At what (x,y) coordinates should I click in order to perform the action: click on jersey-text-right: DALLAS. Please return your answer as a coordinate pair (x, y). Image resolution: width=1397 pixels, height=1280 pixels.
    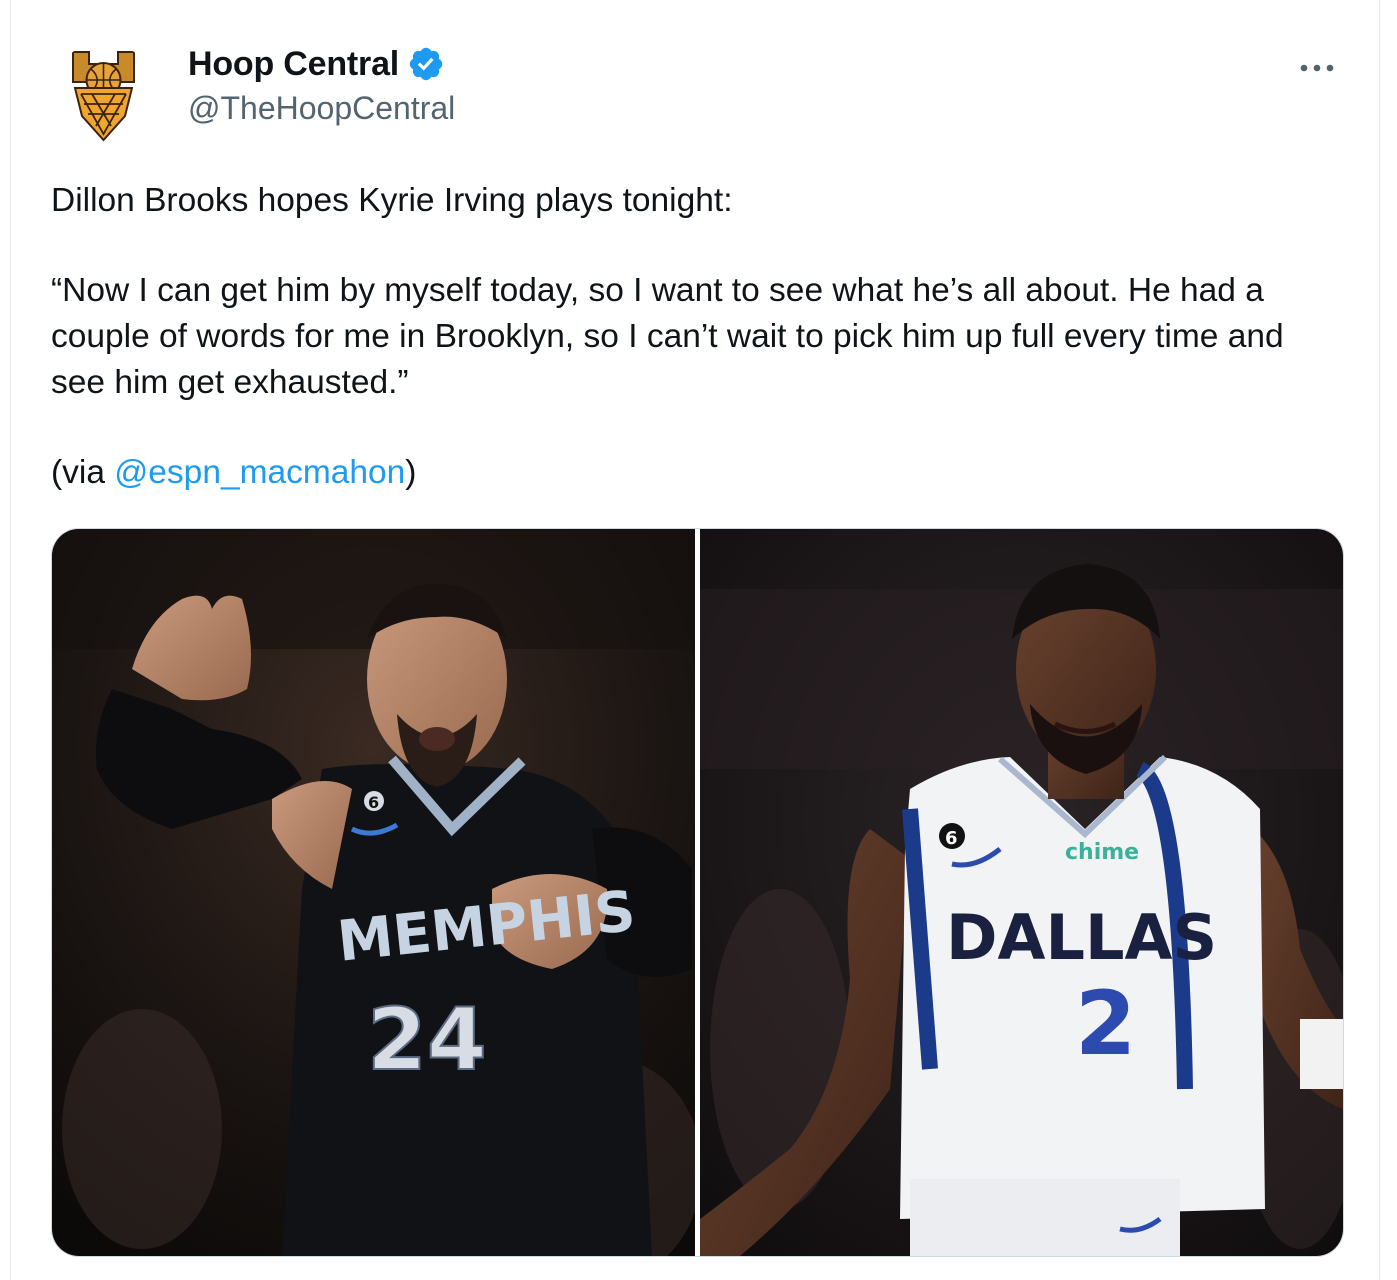
    Looking at the image, I should click on (1081, 937).